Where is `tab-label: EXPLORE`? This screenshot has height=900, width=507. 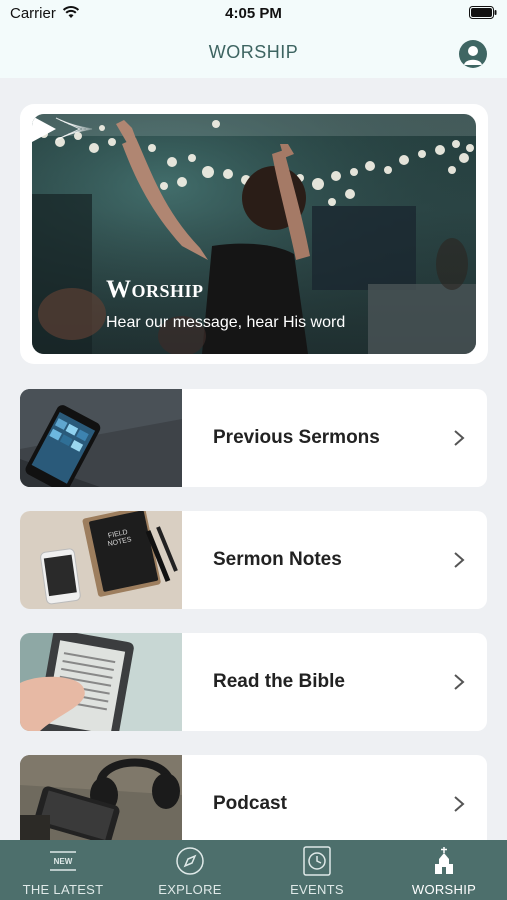 tab-label: EXPLORE is located at coordinates (190, 889).